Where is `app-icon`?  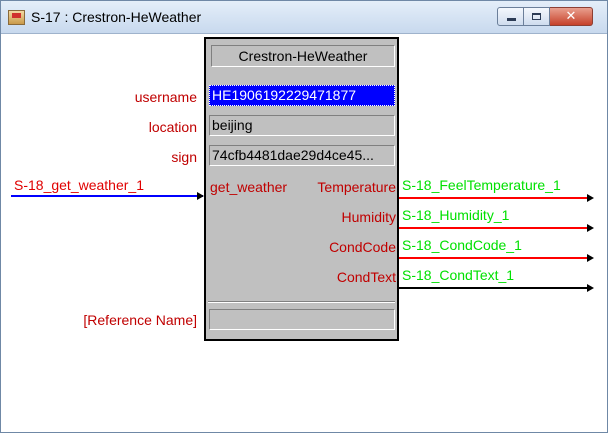
app-icon is located at coordinates (16, 17).